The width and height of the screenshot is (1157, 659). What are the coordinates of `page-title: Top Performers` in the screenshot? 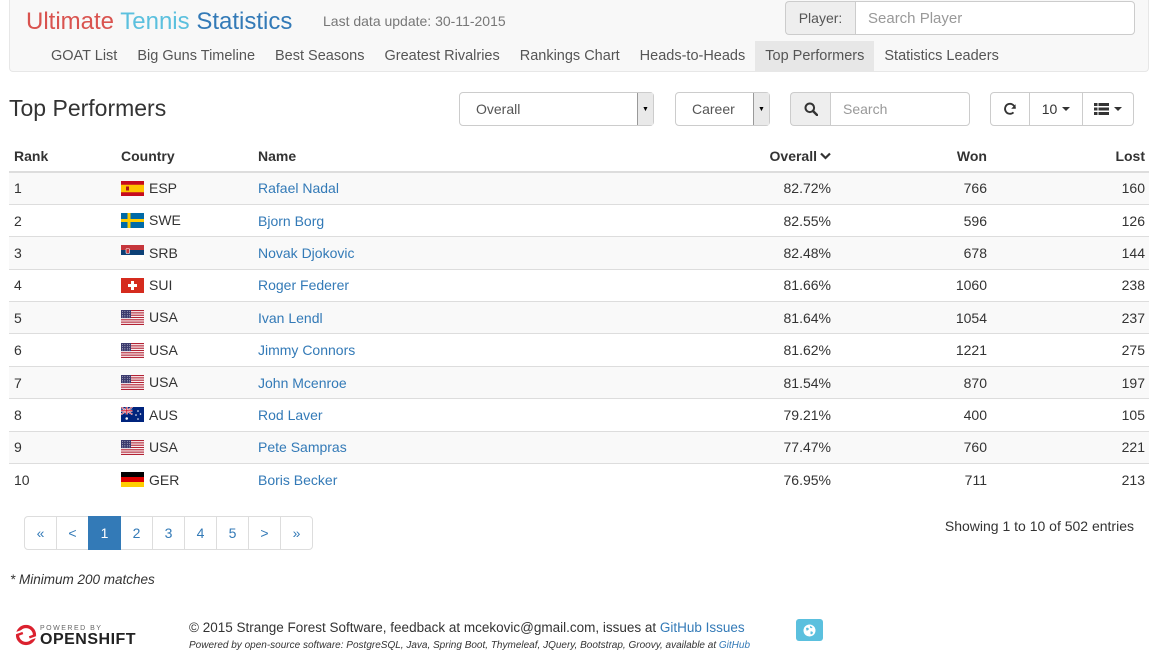 It's located at (88, 108).